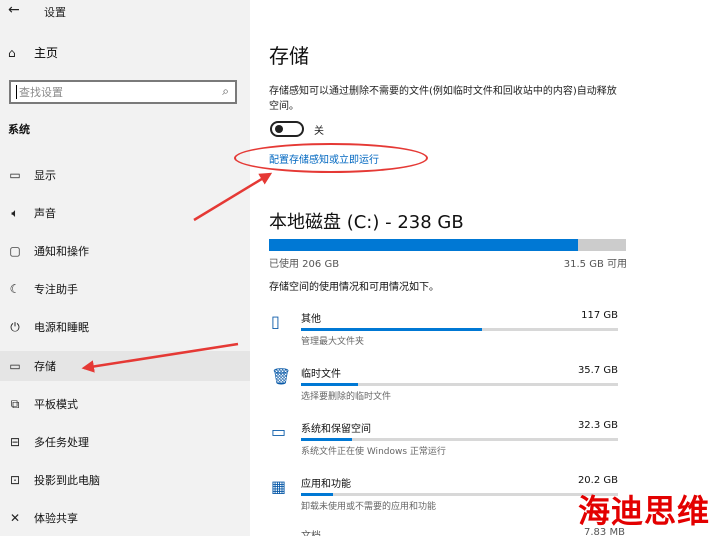 Image resolution: width=718 pixels, height=536 pixels. I want to click on project-icon: ⊡, so click(15, 480).